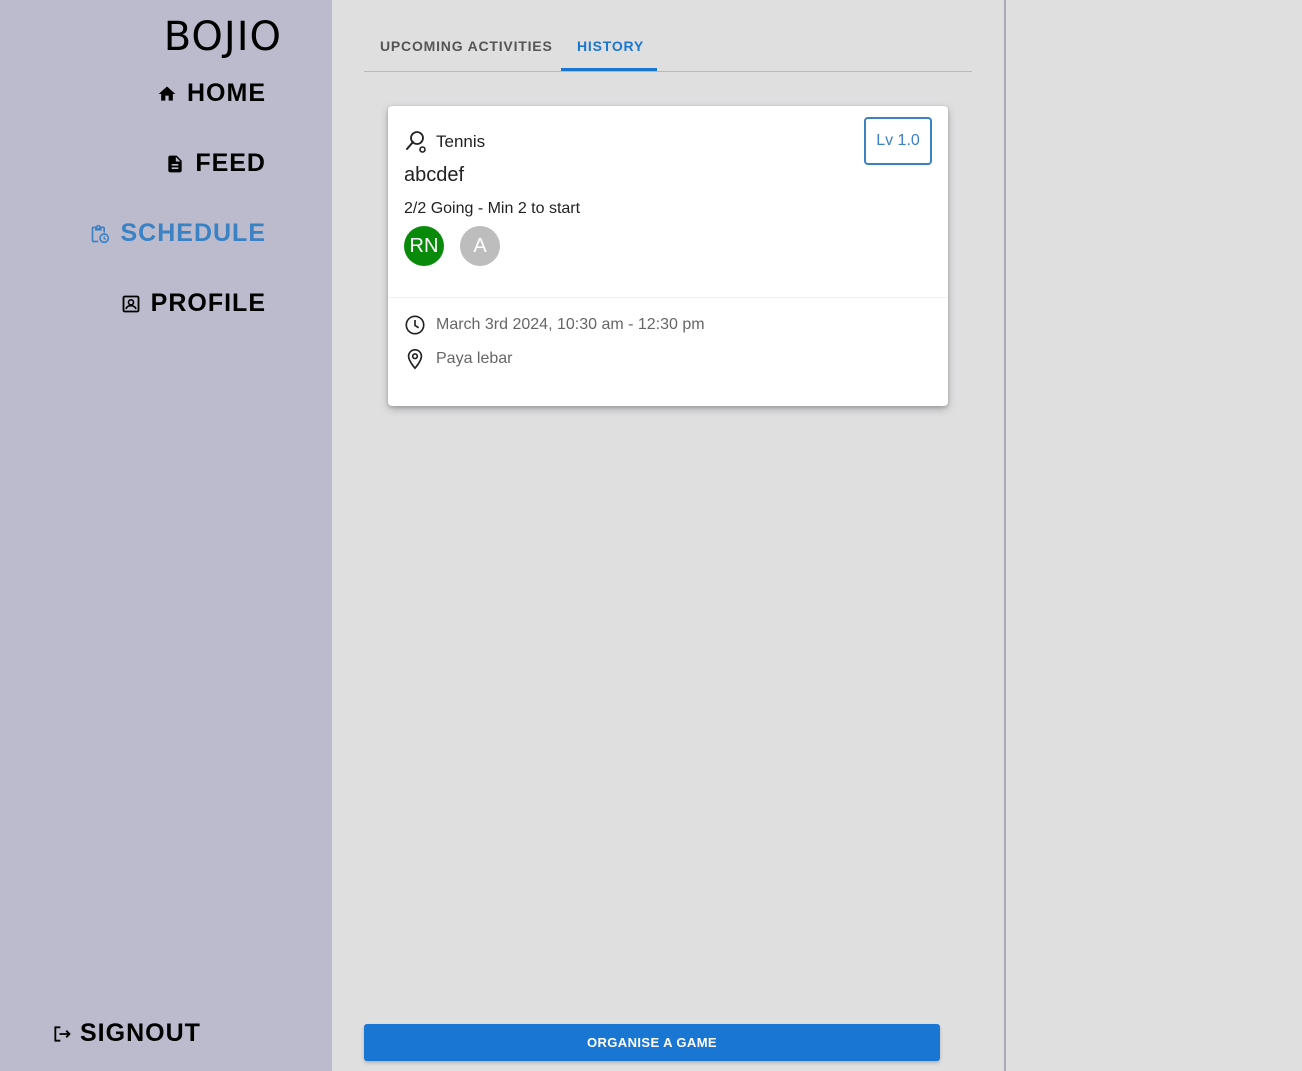  Describe the element at coordinates (230, 163) in the screenshot. I see `sidebar-item-label: FEED` at that location.